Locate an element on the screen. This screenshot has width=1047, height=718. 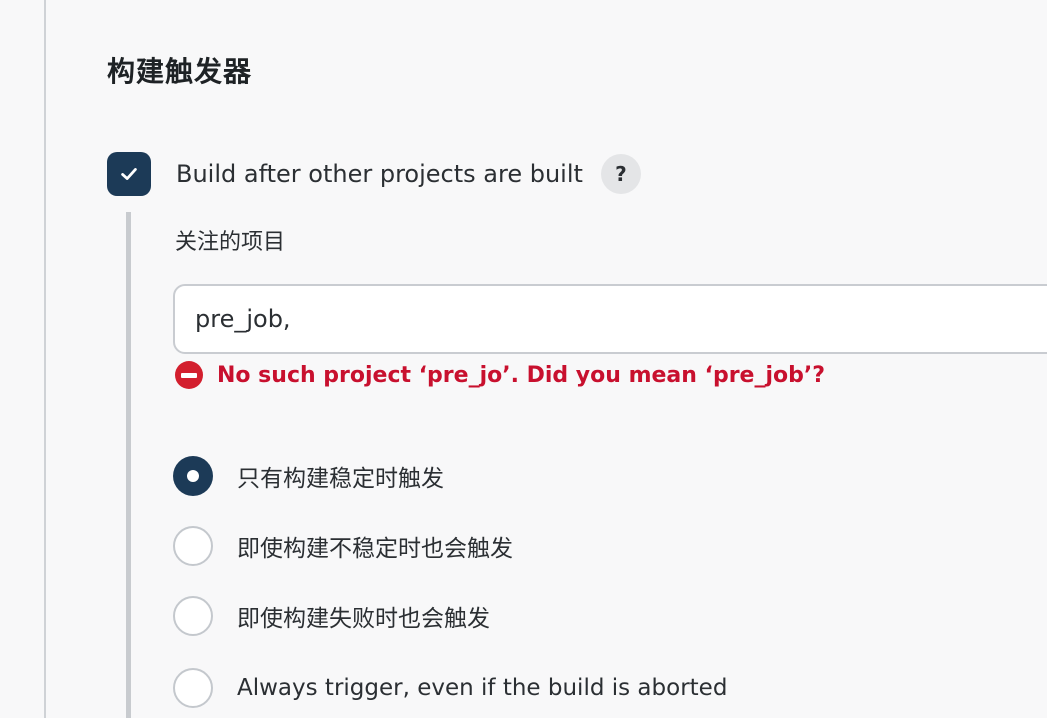
radio-option-even-if-failed: 即使构建失败时也会触发 is located at coordinates (331, 616).